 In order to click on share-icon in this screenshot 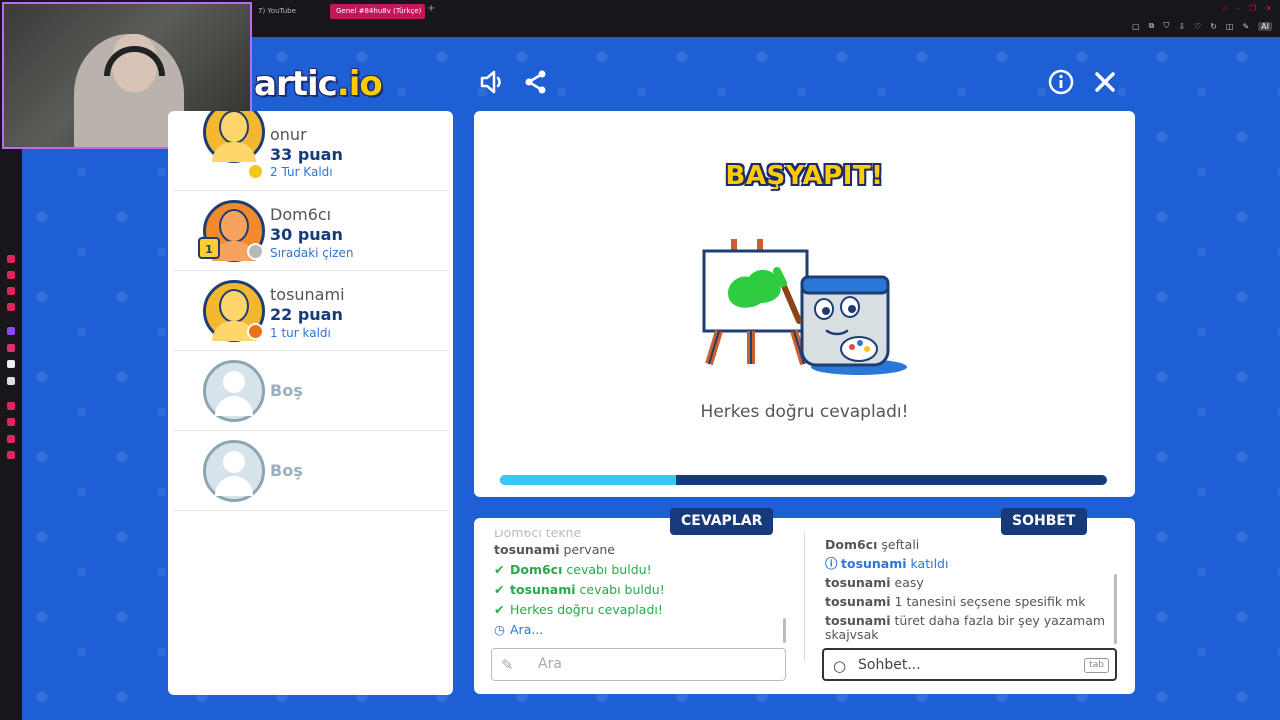, I will do `click(536, 82)`.